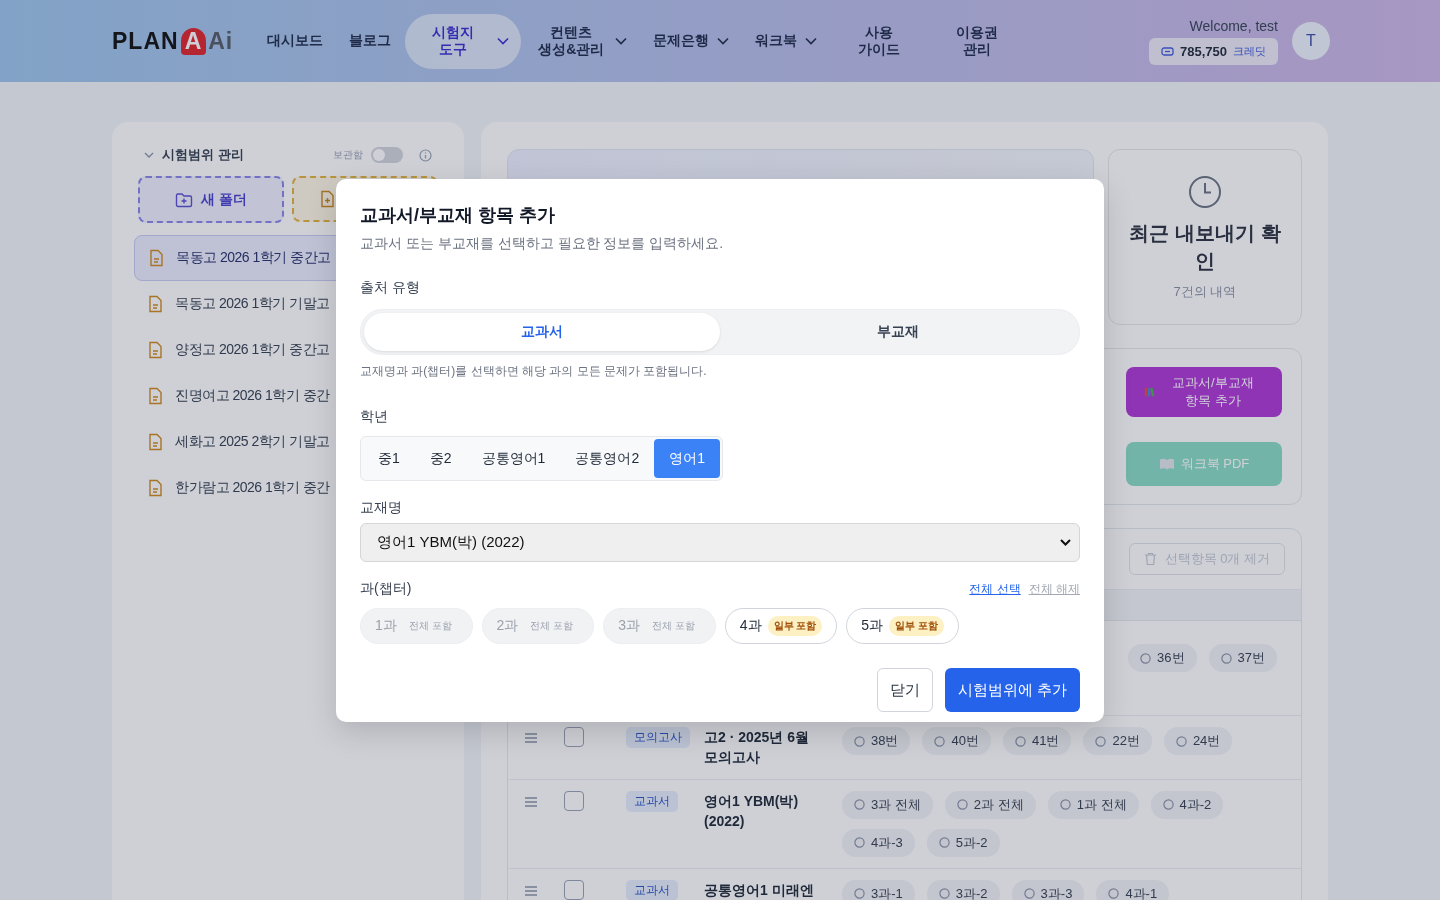 This screenshot has width=1440, height=900. Describe the element at coordinates (757, 748) in the screenshot. I see `row-title: 고2 · 2025년 6월 모의고사` at that location.